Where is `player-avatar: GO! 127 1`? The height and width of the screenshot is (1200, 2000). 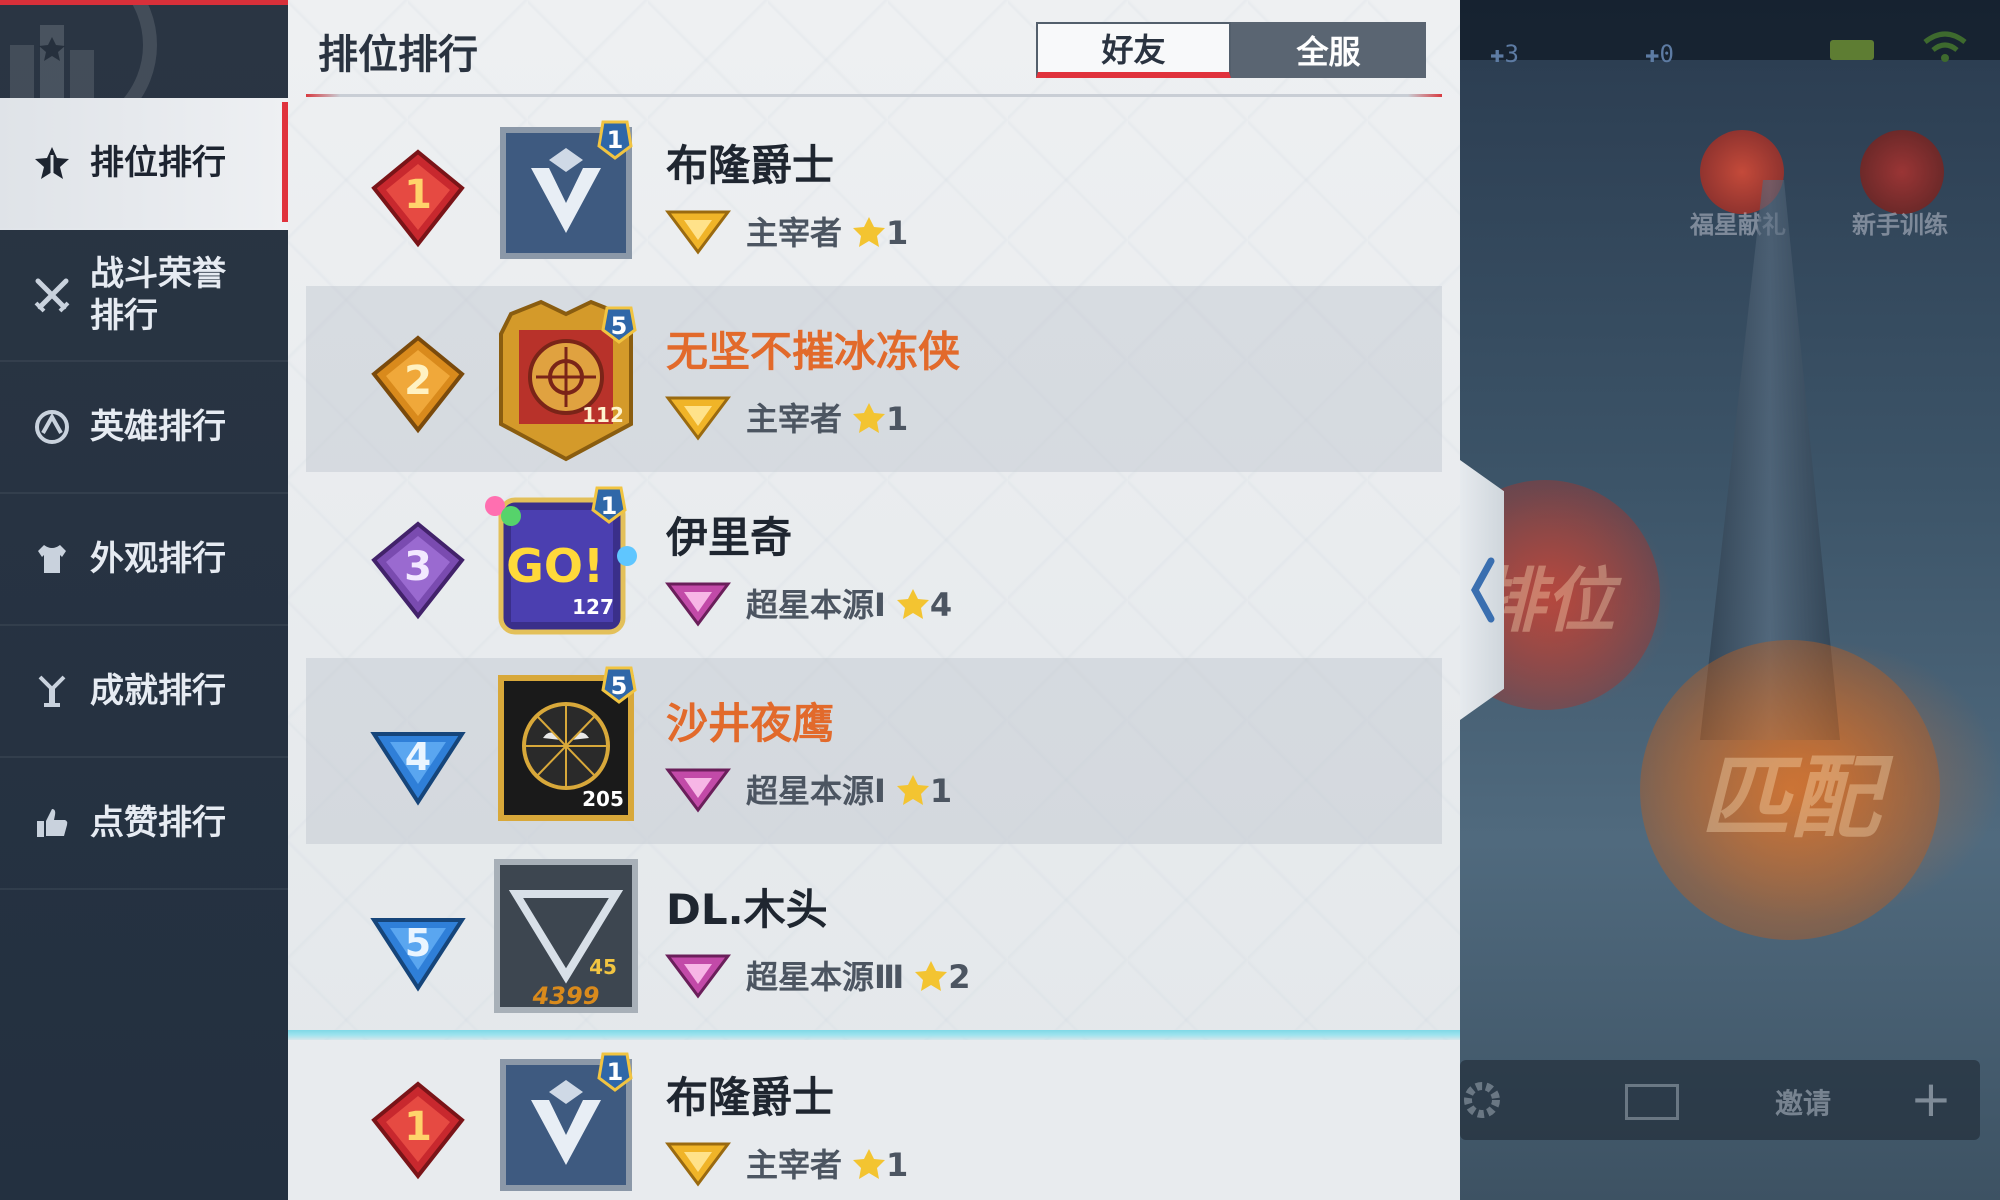
player-avatar: GO! 127 1 is located at coordinates (563, 563).